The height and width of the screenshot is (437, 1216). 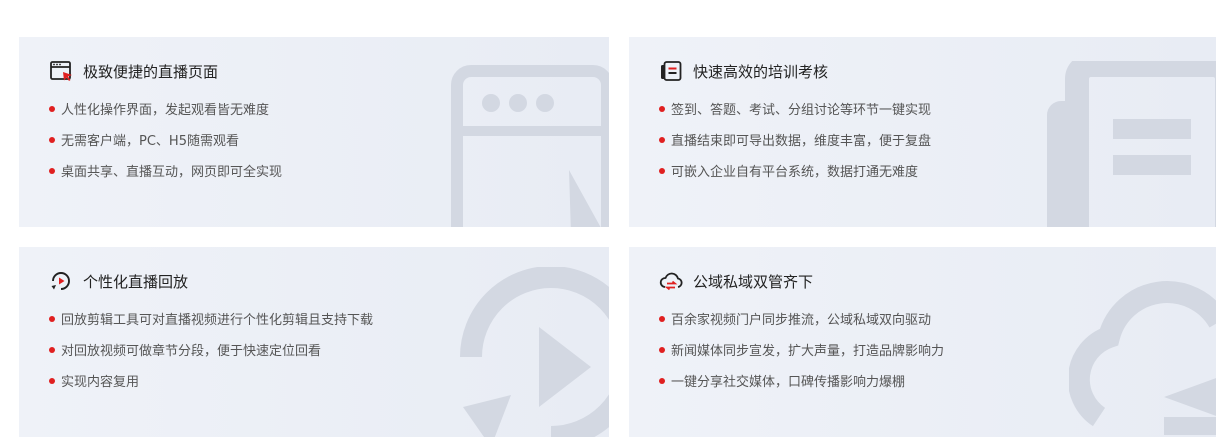 What do you see at coordinates (1142, 358) in the screenshot?
I see `cloud-illustration-icon` at bounding box center [1142, 358].